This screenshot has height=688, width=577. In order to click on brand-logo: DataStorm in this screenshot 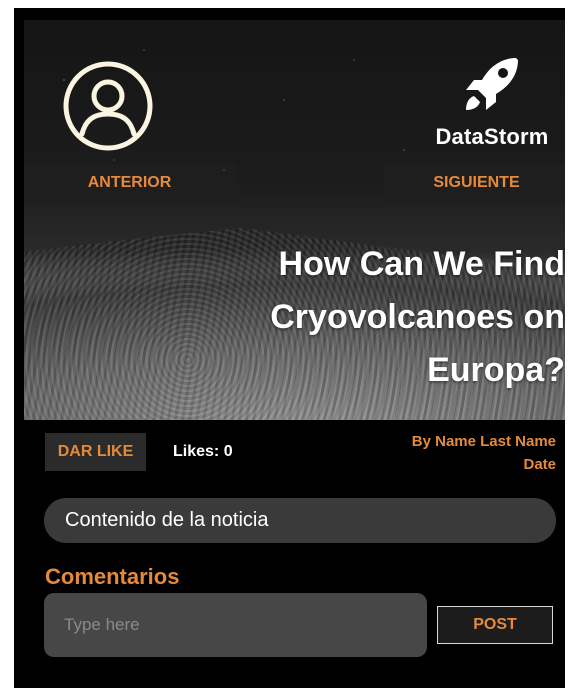, I will do `click(492, 101)`.